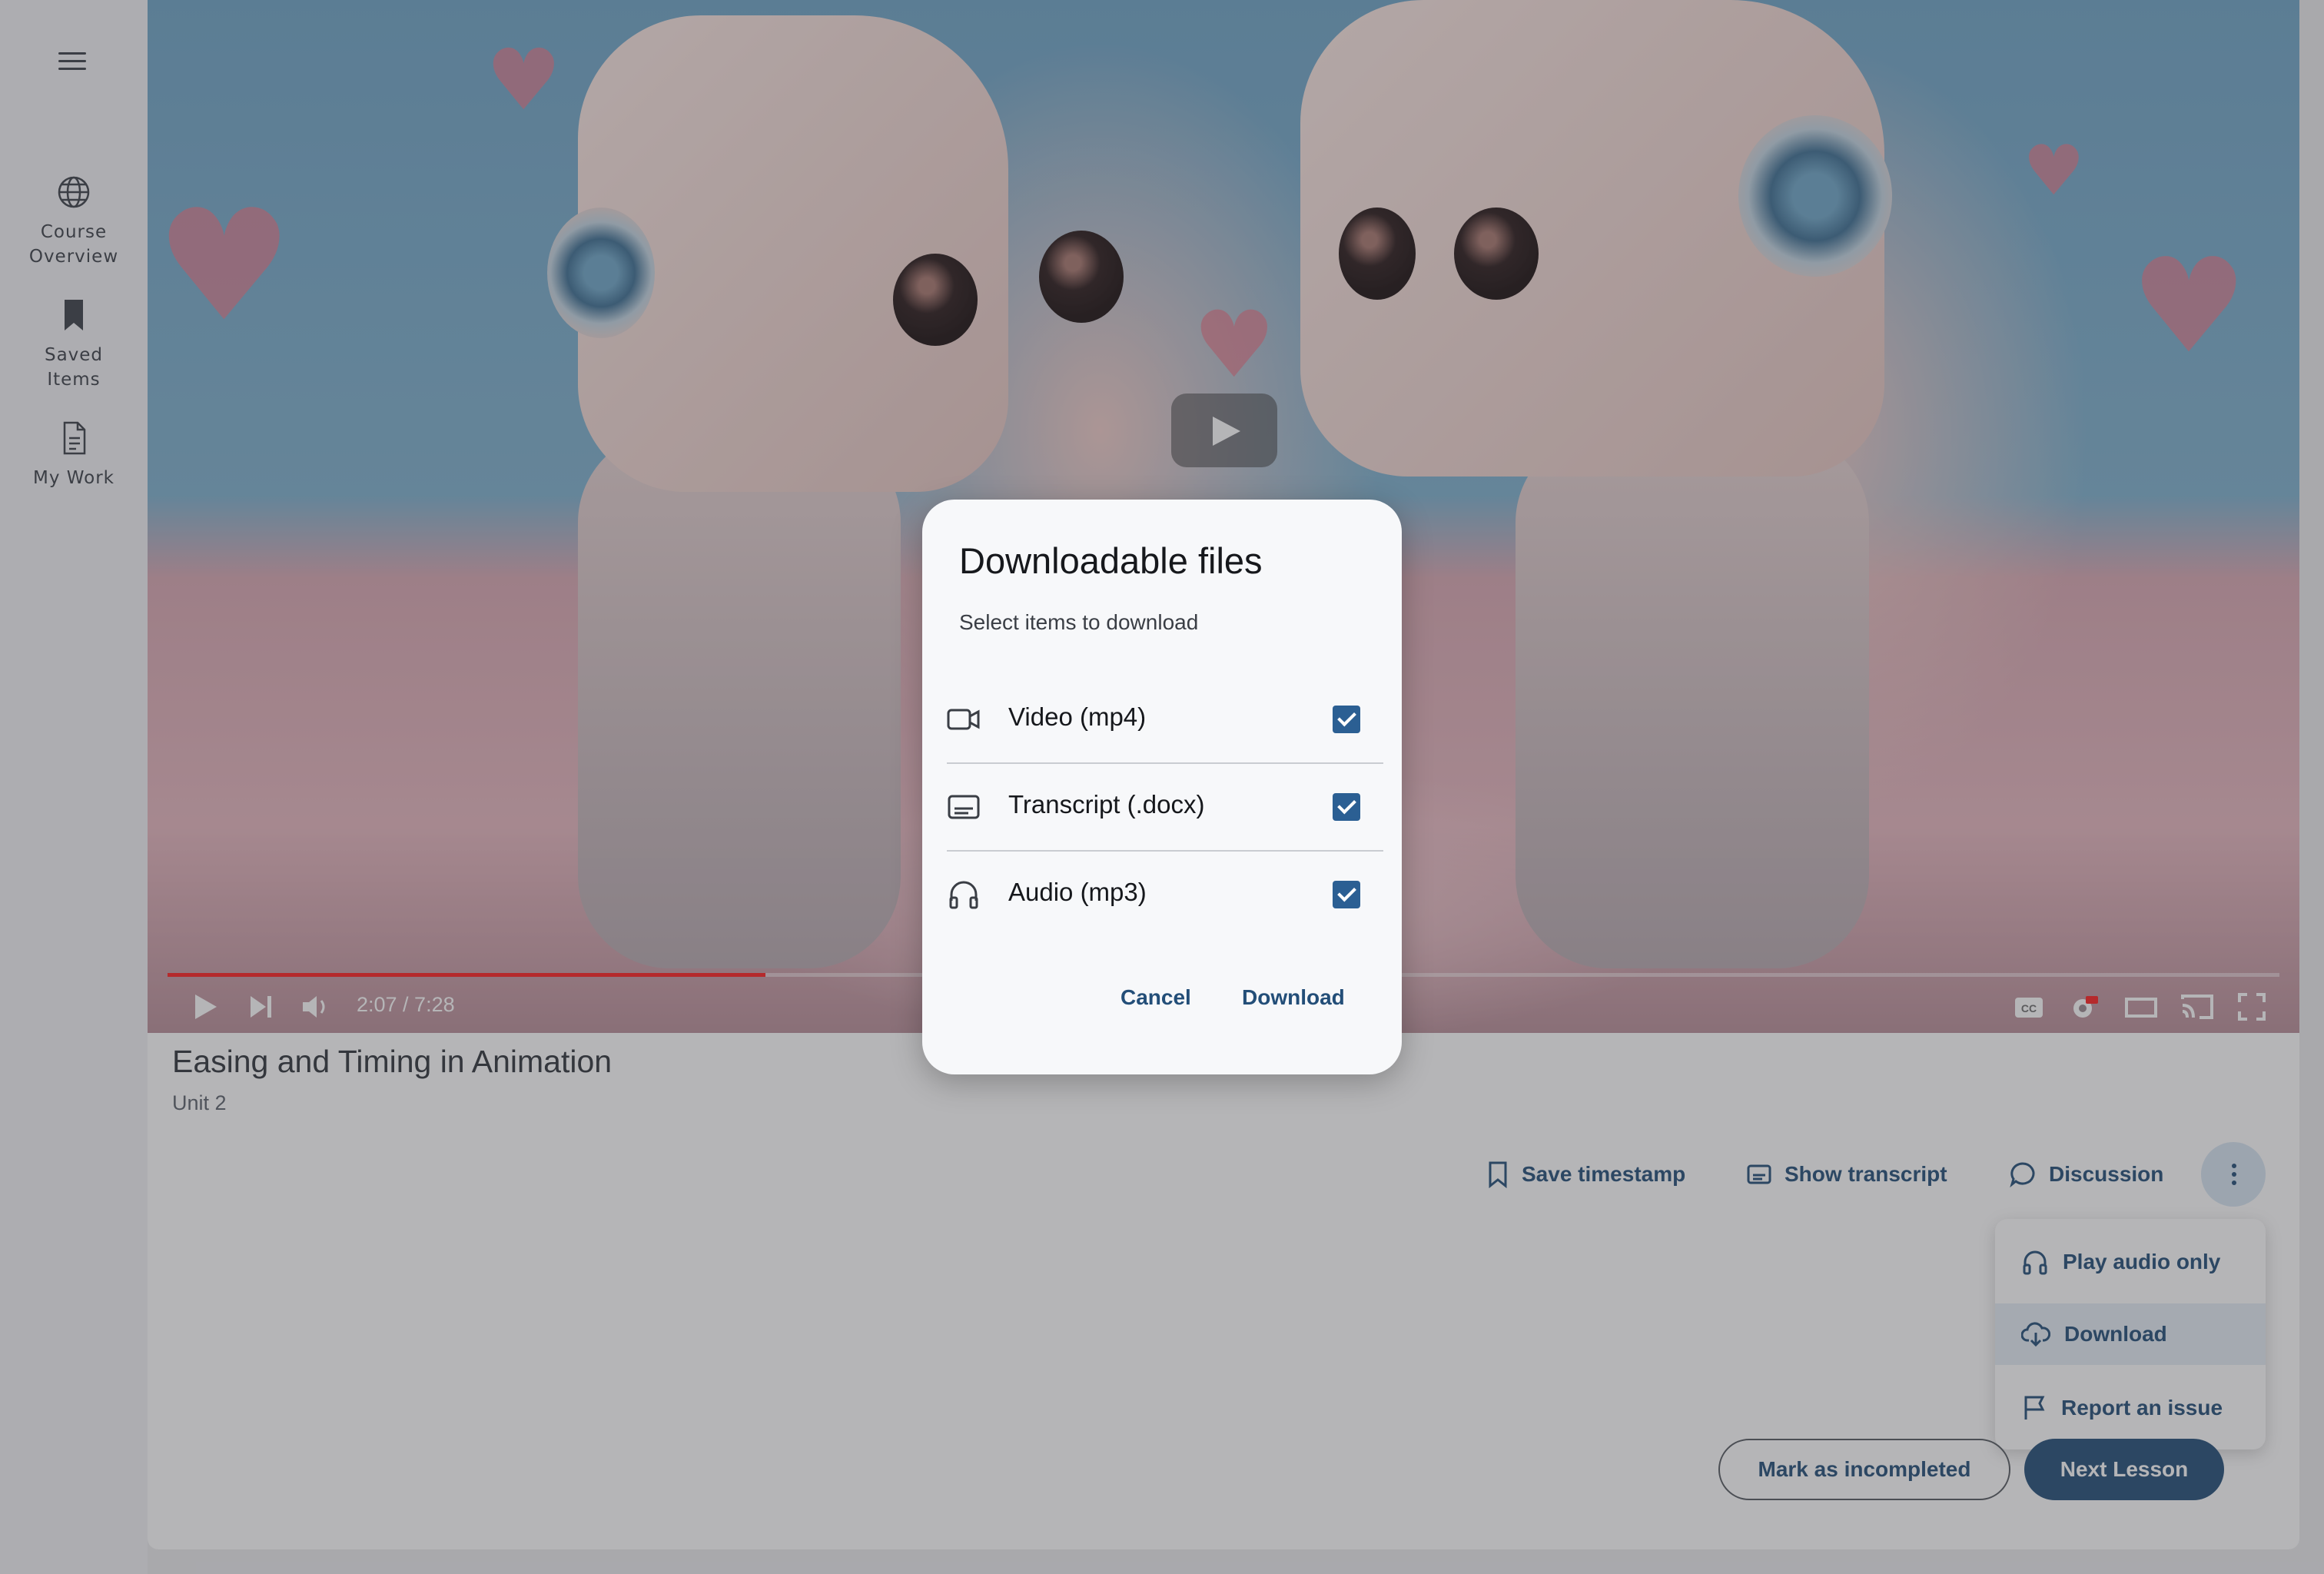  Describe the element at coordinates (1077, 892) in the screenshot. I see `file-label: Audio (mp3)` at that location.